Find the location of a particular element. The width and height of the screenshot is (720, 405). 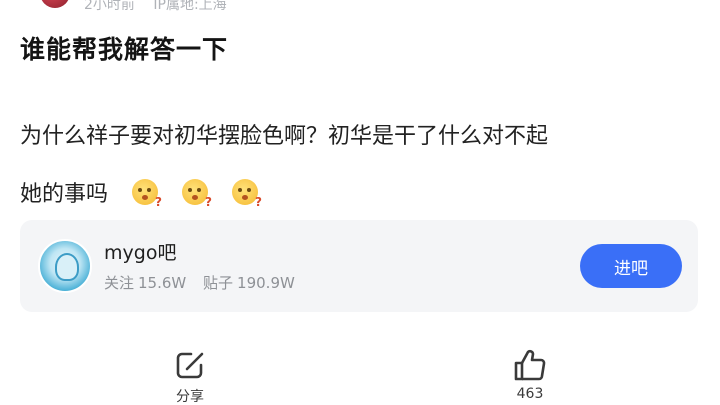

forum-followers: 关注 15.6W is located at coordinates (145, 283).